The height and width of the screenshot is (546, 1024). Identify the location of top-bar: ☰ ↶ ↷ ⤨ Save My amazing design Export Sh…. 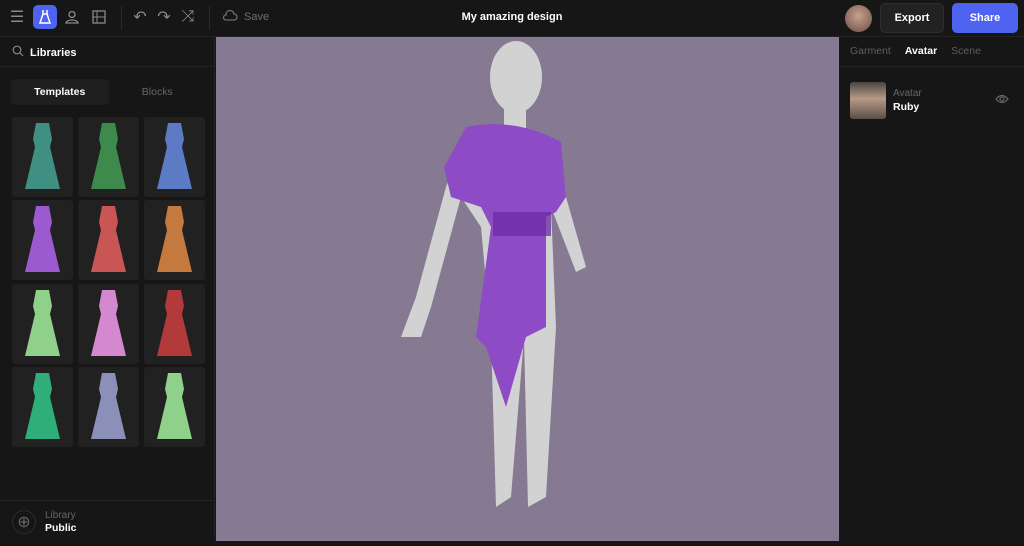
(512, 18).